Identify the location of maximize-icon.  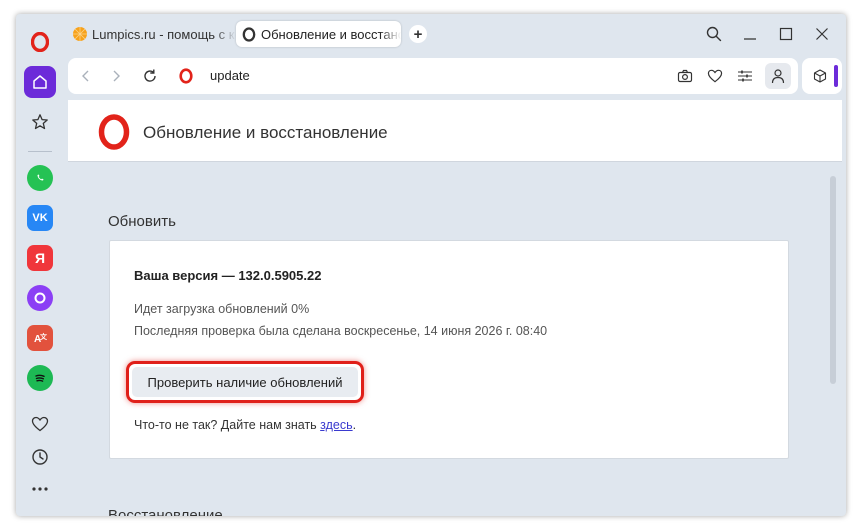
(786, 34).